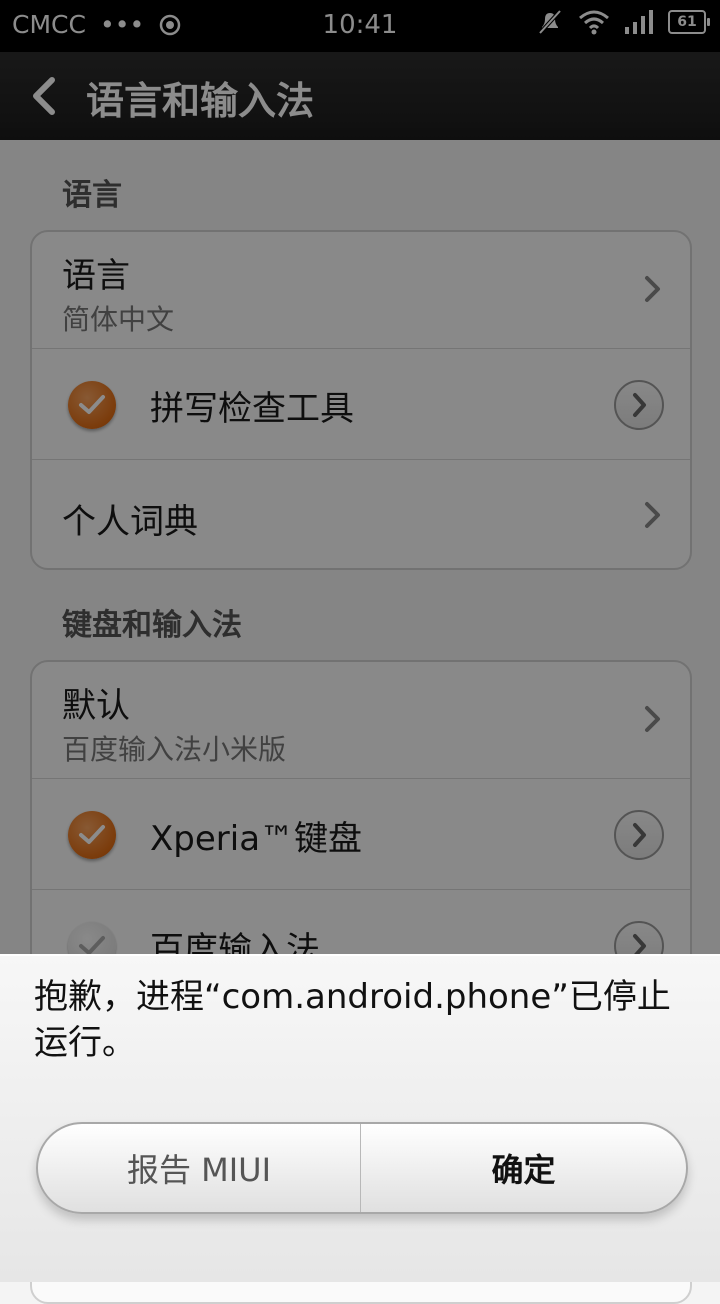 Image resolution: width=720 pixels, height=1304 pixels. Describe the element at coordinates (199, 1168) in the screenshot. I see `report-miui-button: 报告 MIUI` at that location.